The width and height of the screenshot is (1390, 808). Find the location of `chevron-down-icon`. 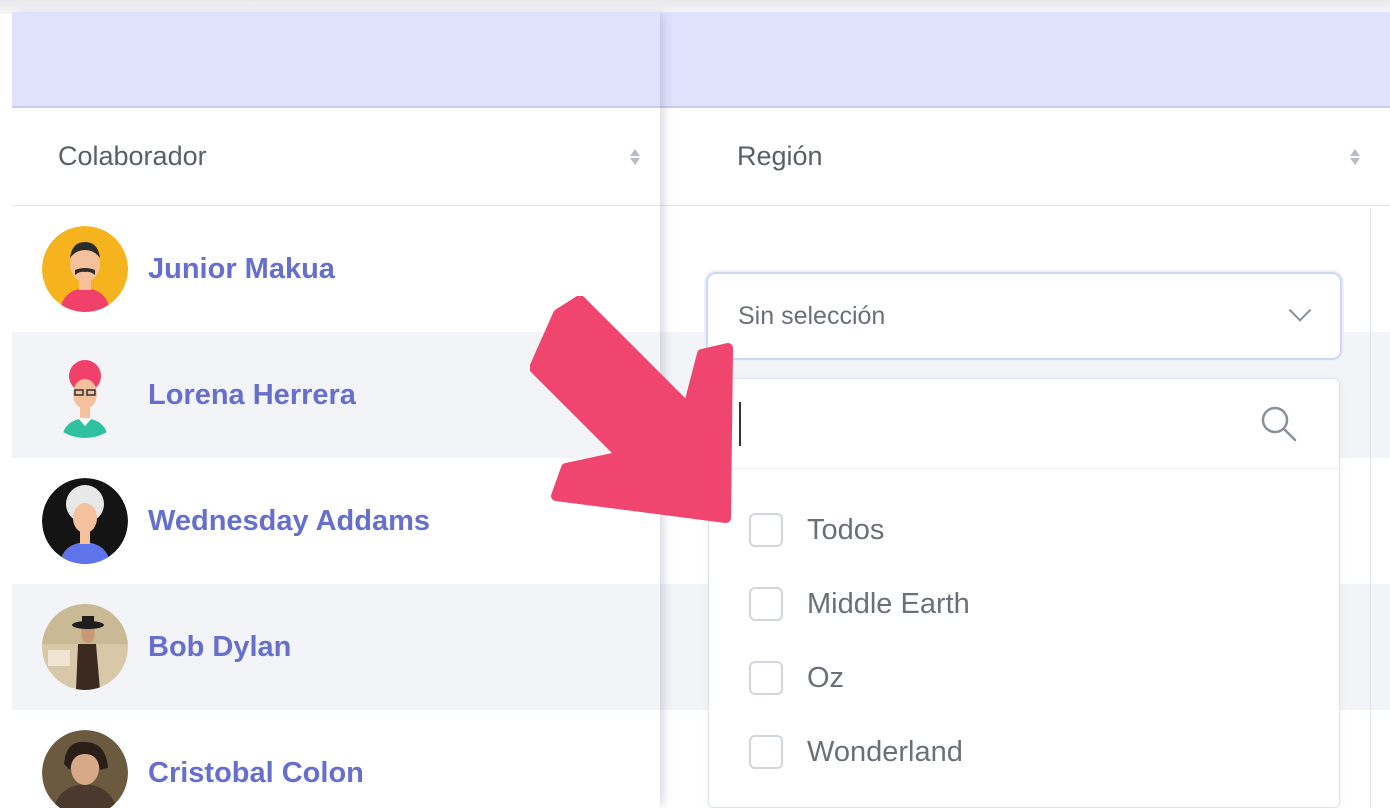

chevron-down-icon is located at coordinates (1300, 310).